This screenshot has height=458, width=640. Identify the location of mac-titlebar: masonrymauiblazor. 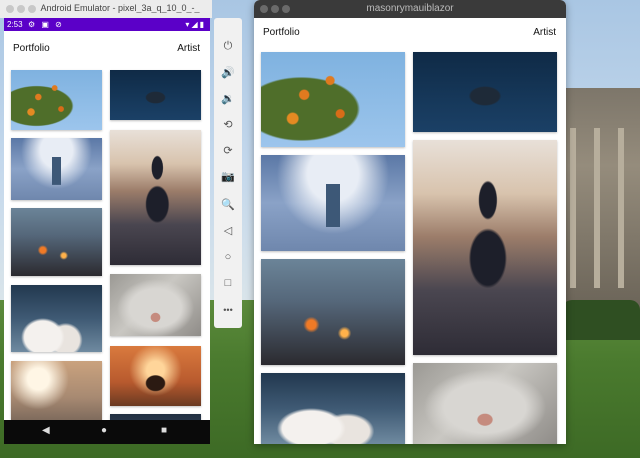
(410, 9).